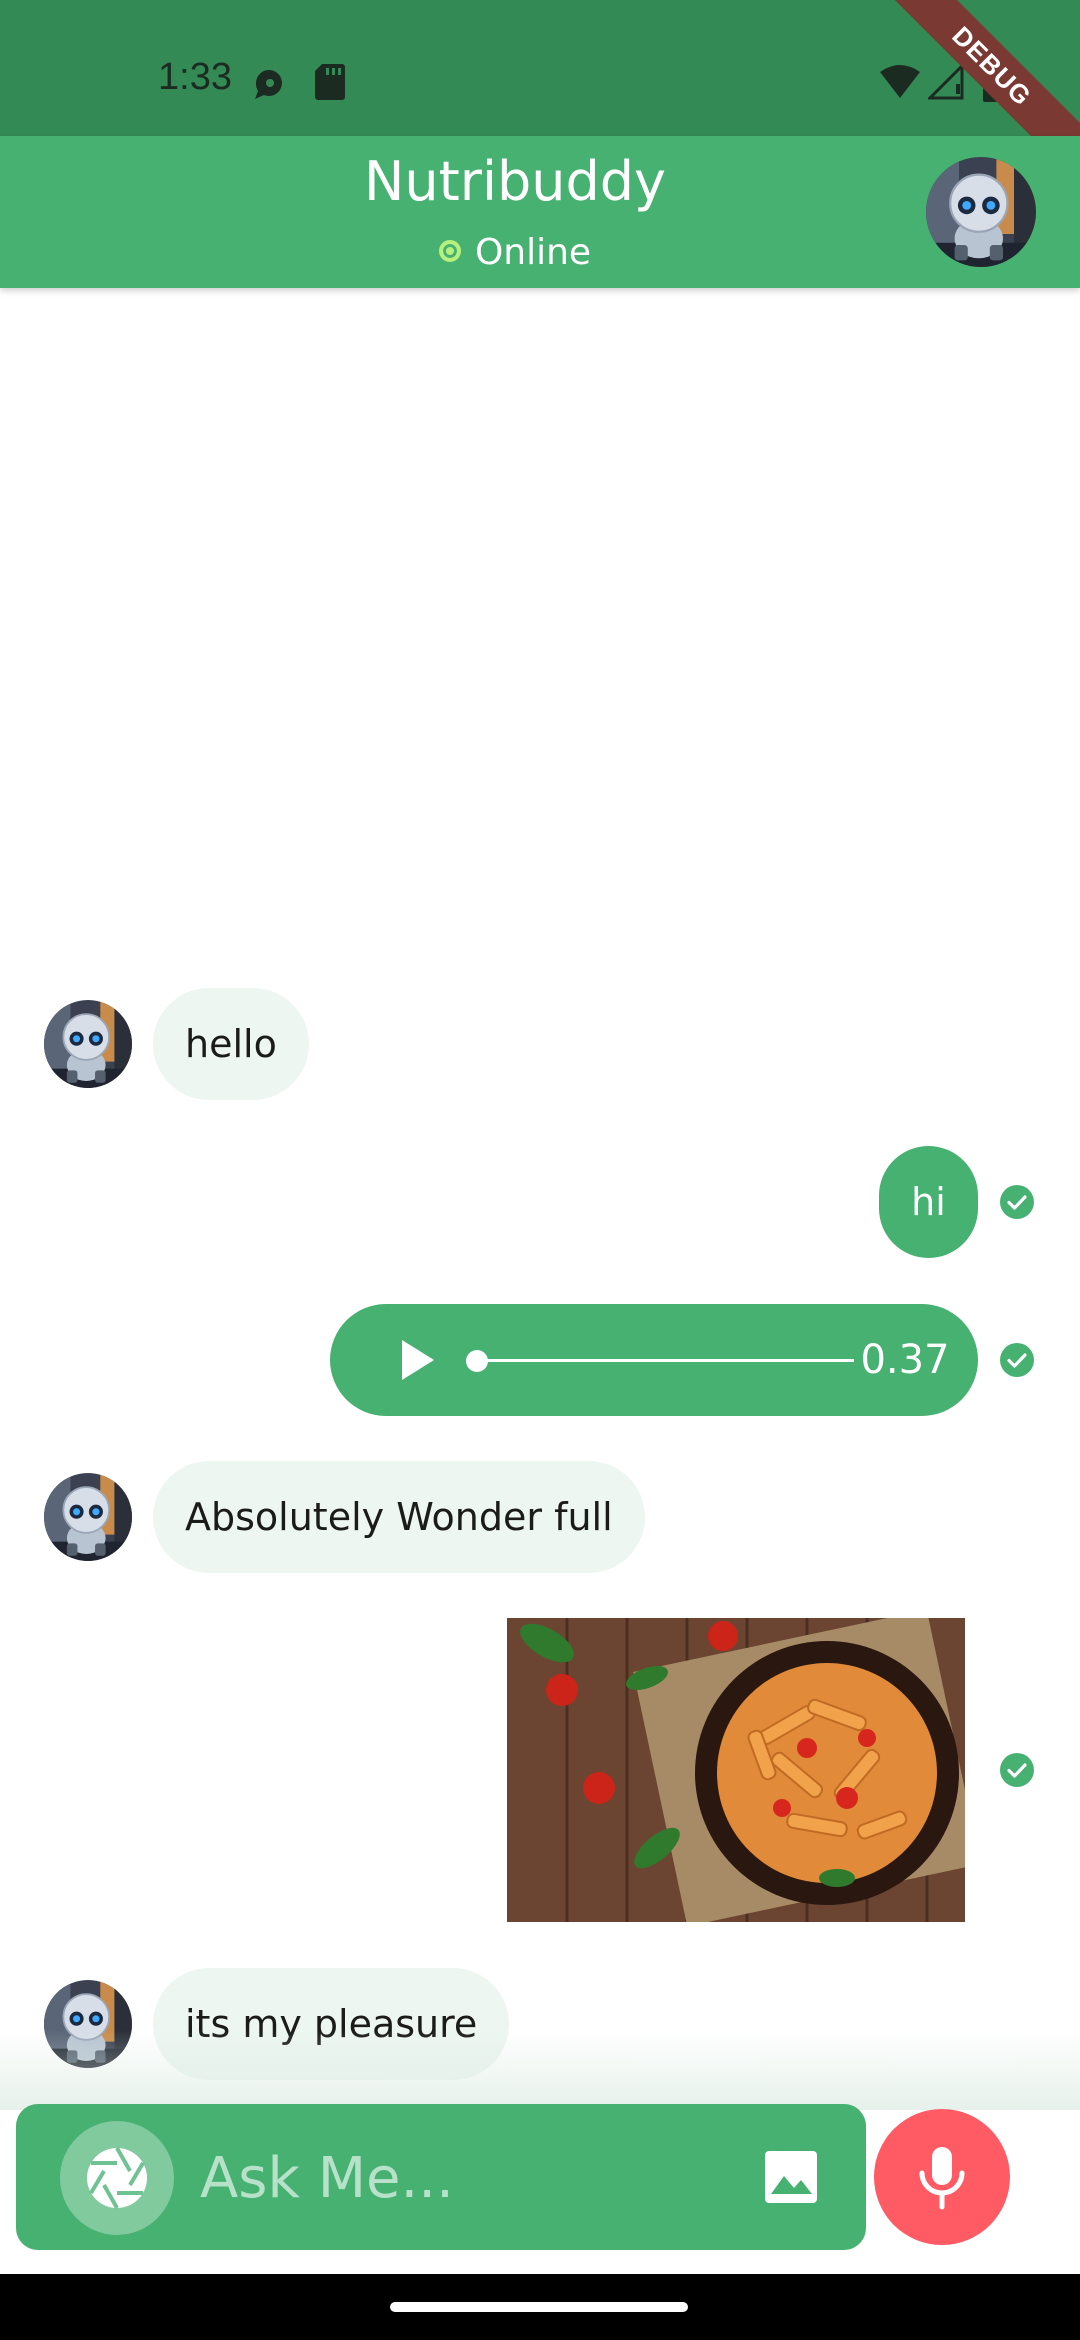  What do you see at coordinates (664, 1360) in the screenshot?
I see `audio-progress-track` at bounding box center [664, 1360].